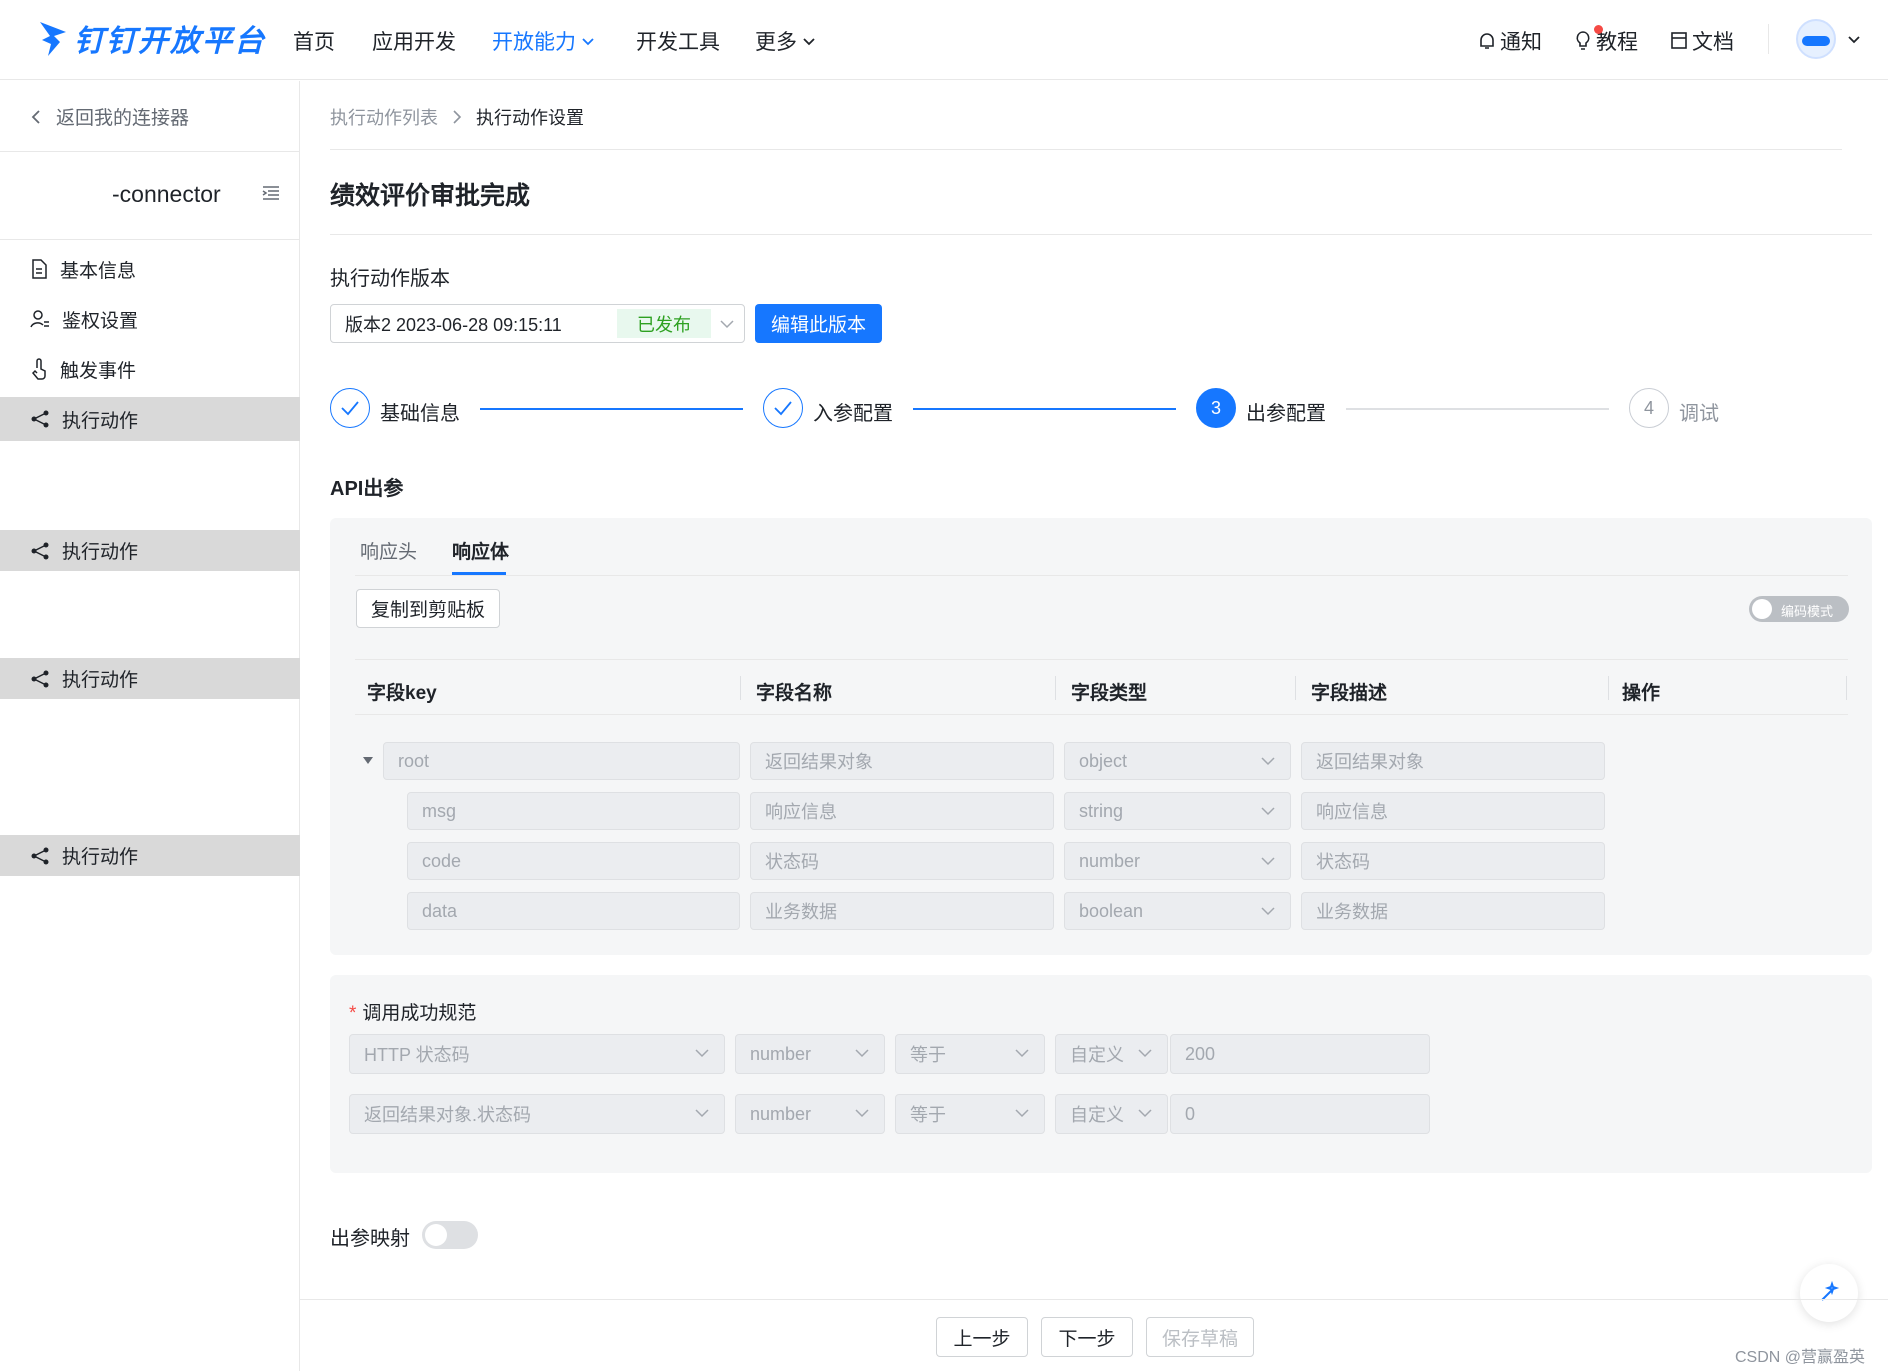  I want to click on nav-dev-tools: 开发工具, so click(678, 41).